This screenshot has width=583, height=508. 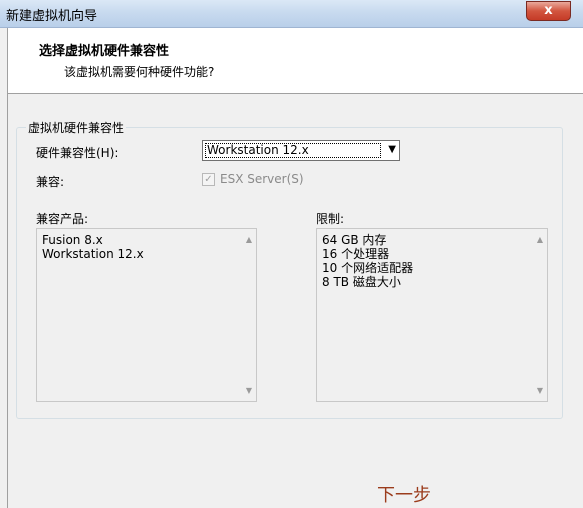 I want to click on list-item: 10 个网络适配器, so click(x=368, y=268).